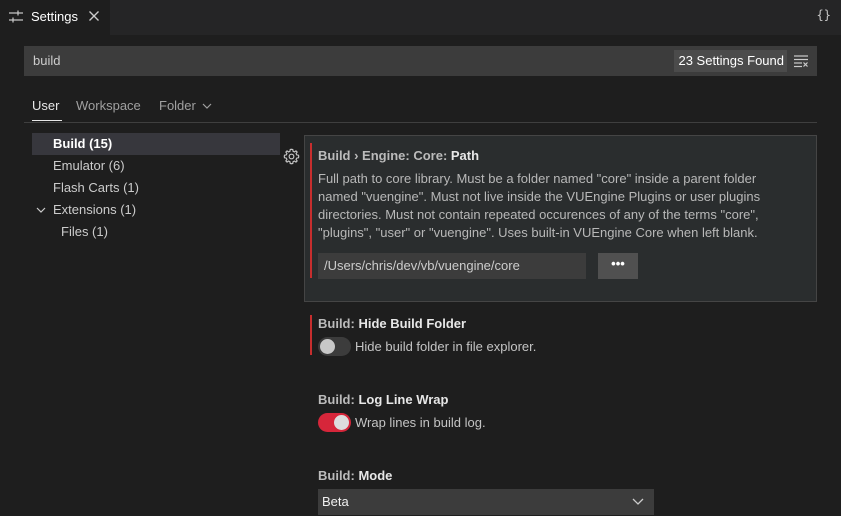 The height and width of the screenshot is (516, 841). I want to click on settings-count-badge: 23 Settings Found, so click(730, 61).